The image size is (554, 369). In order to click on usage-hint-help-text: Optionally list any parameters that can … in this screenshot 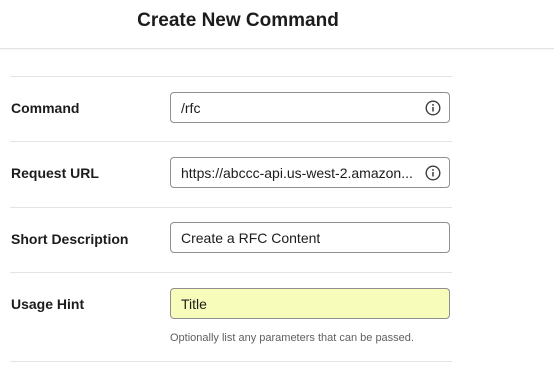, I will do `click(292, 338)`.